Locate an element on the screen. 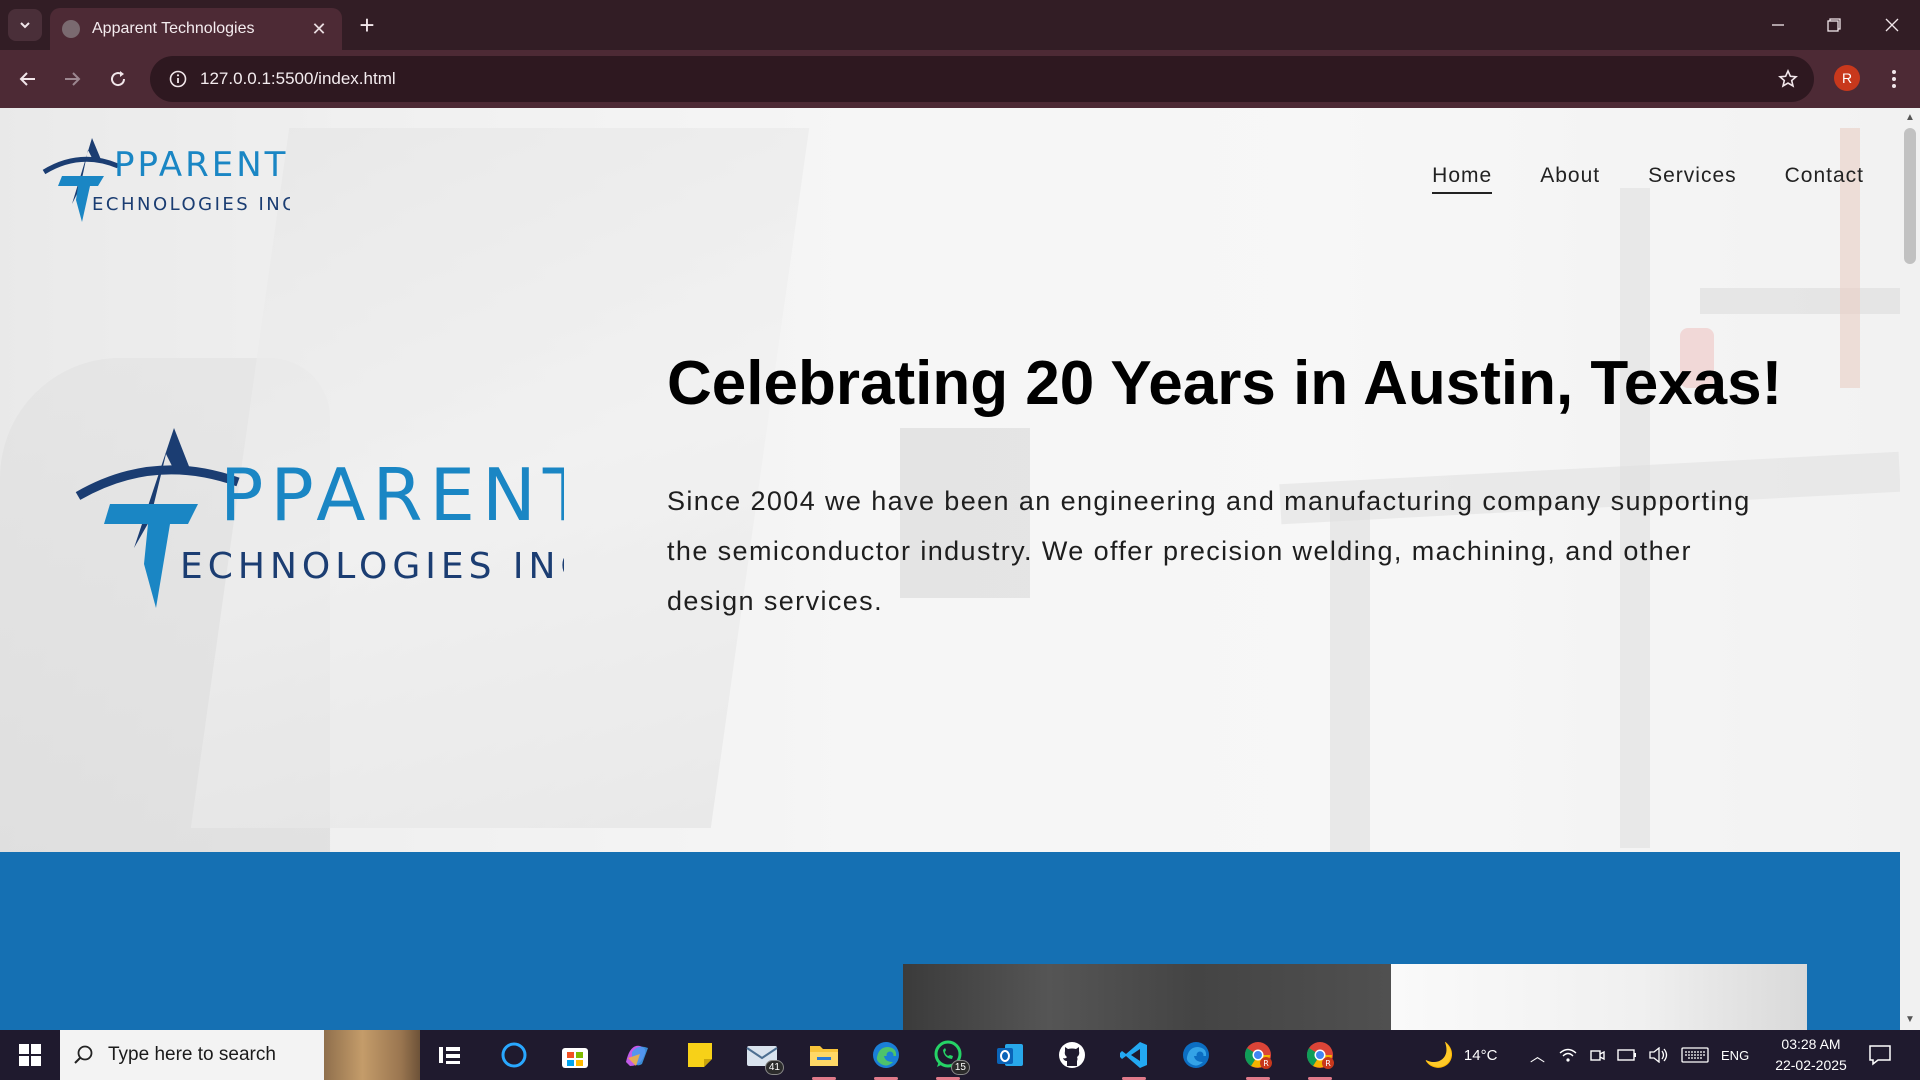 This screenshot has height=1080, width=1920. globe-icon is located at coordinates (71, 29).